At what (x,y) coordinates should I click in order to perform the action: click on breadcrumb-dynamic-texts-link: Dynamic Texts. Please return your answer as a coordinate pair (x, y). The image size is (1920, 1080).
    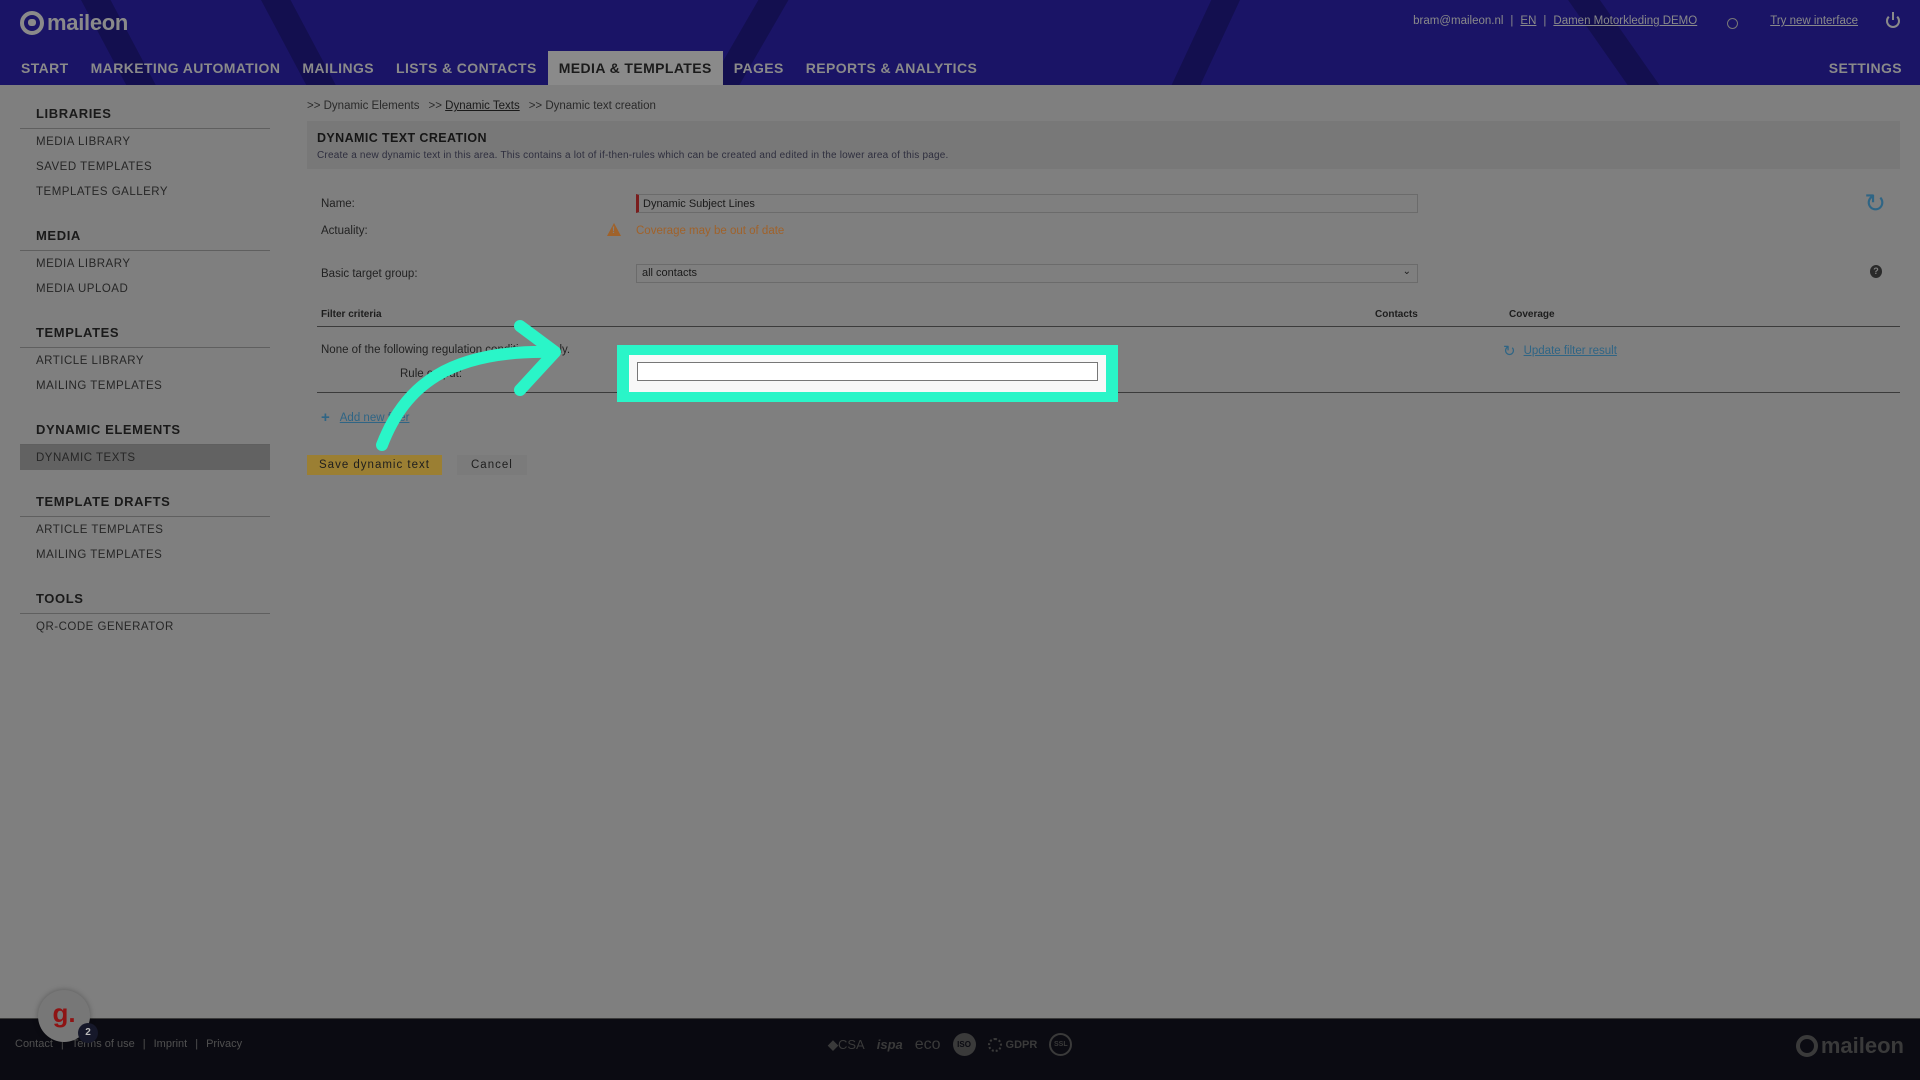
    Looking at the image, I should click on (482, 106).